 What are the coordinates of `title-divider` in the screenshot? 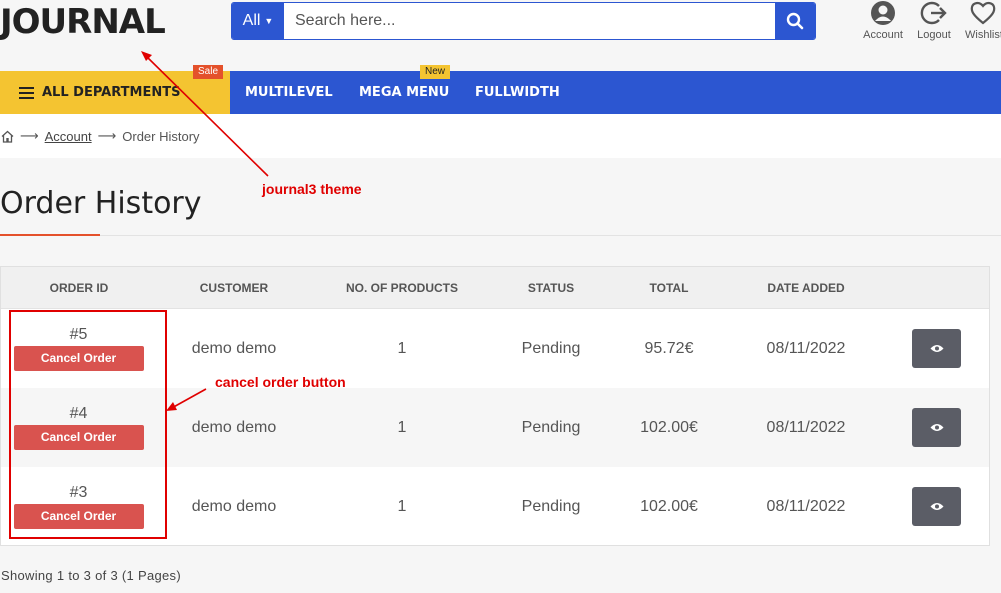 It's located at (500, 235).